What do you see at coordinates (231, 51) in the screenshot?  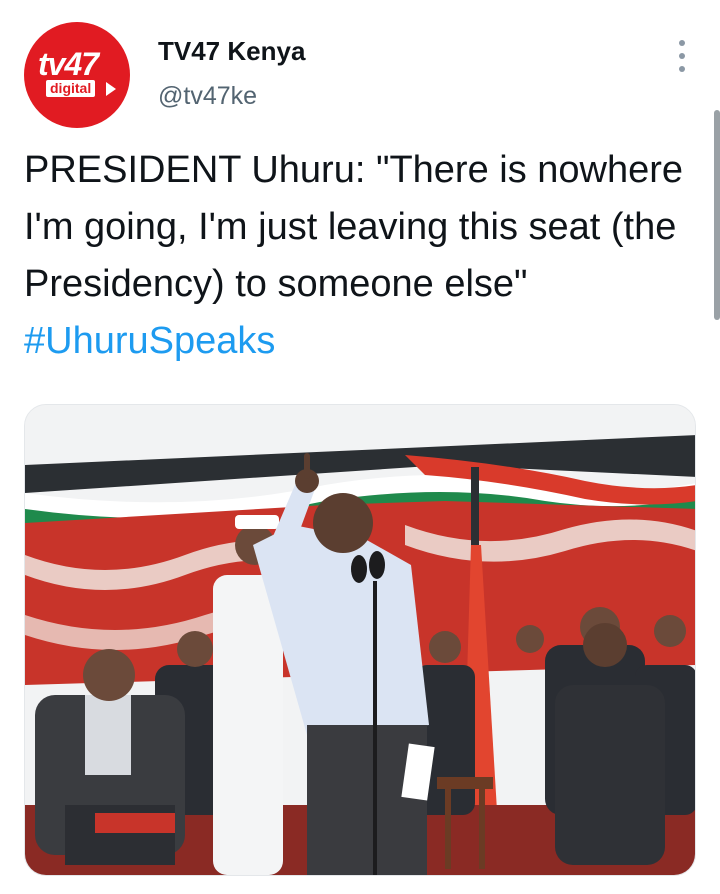 I see `author-display-name: TV47 Kenya` at bounding box center [231, 51].